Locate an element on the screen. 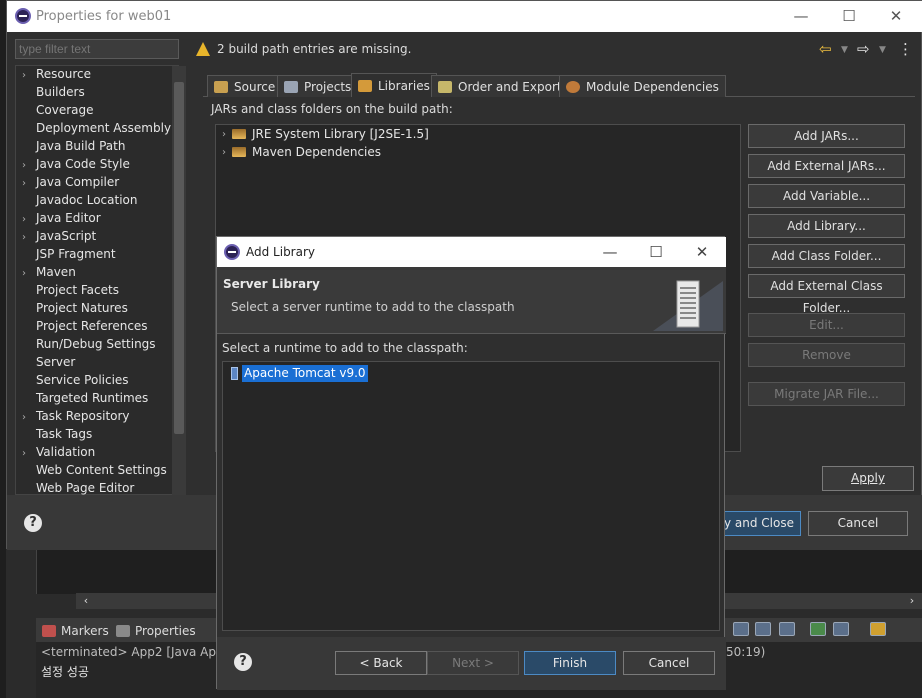 Image resolution: width=922 pixels, height=698 pixels. tree-item: Web Content Settings is located at coordinates (101, 472).